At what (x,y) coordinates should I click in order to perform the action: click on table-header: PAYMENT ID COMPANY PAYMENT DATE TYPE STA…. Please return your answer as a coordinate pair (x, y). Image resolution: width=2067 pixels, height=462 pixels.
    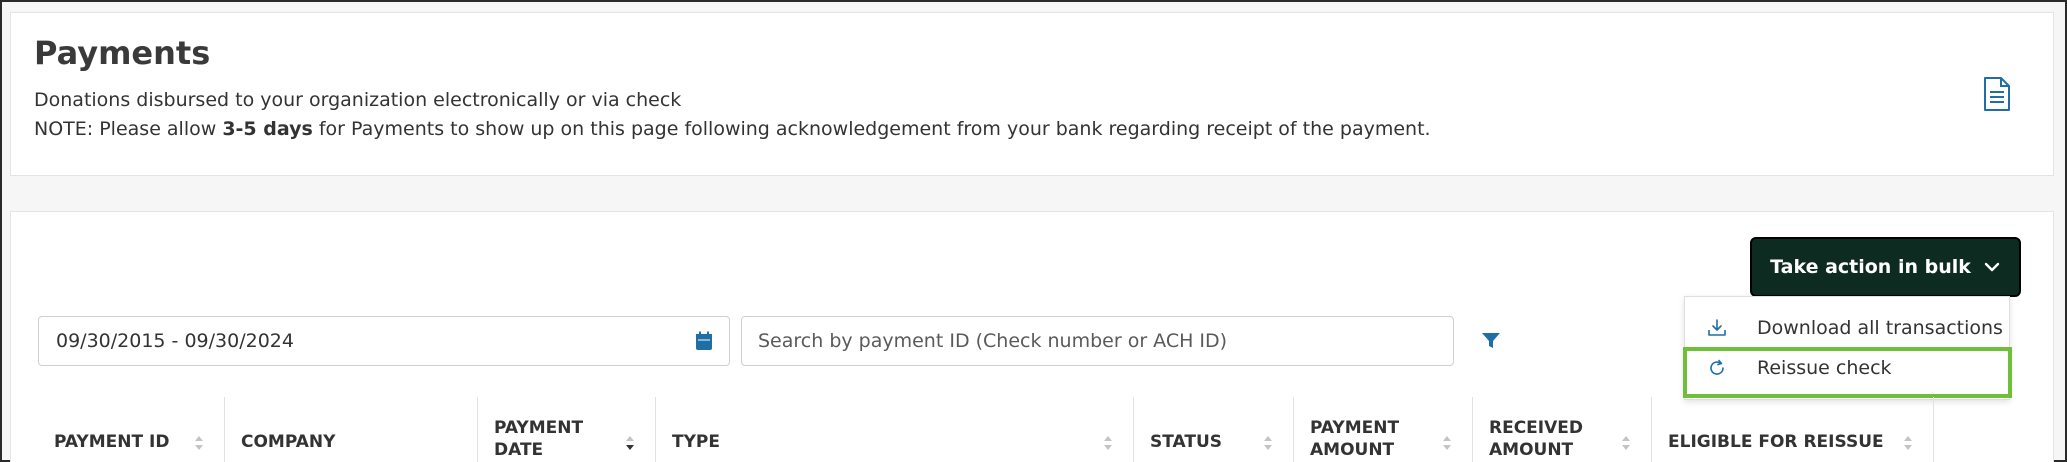
    Looking at the image, I should click on (986, 429).